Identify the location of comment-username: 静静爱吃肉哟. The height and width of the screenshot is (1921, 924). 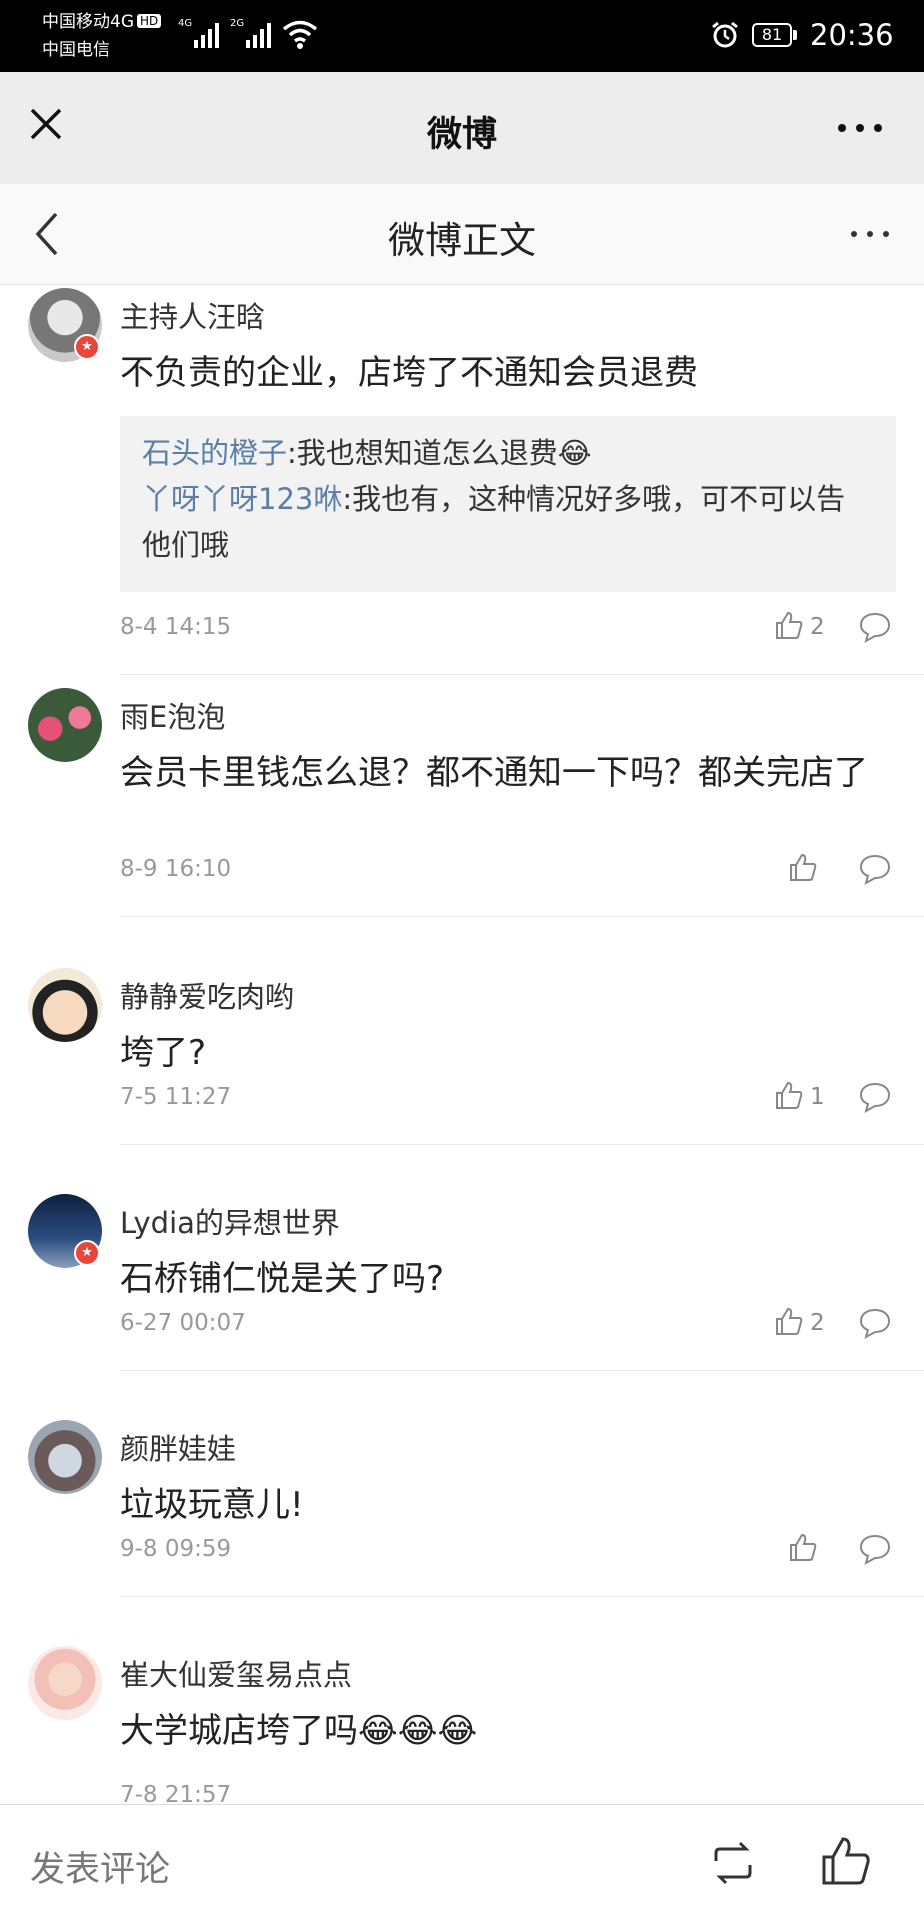
(207, 995).